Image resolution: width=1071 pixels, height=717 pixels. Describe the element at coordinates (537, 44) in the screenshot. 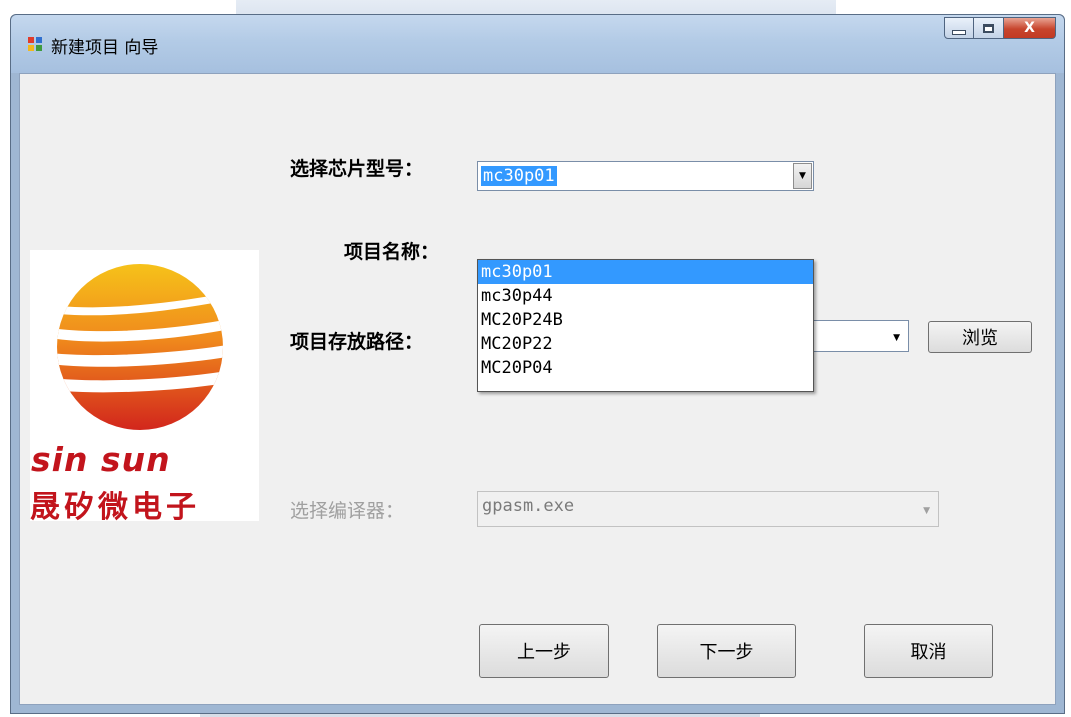

I see `title-bar: 新建项目 向导 X` at that location.